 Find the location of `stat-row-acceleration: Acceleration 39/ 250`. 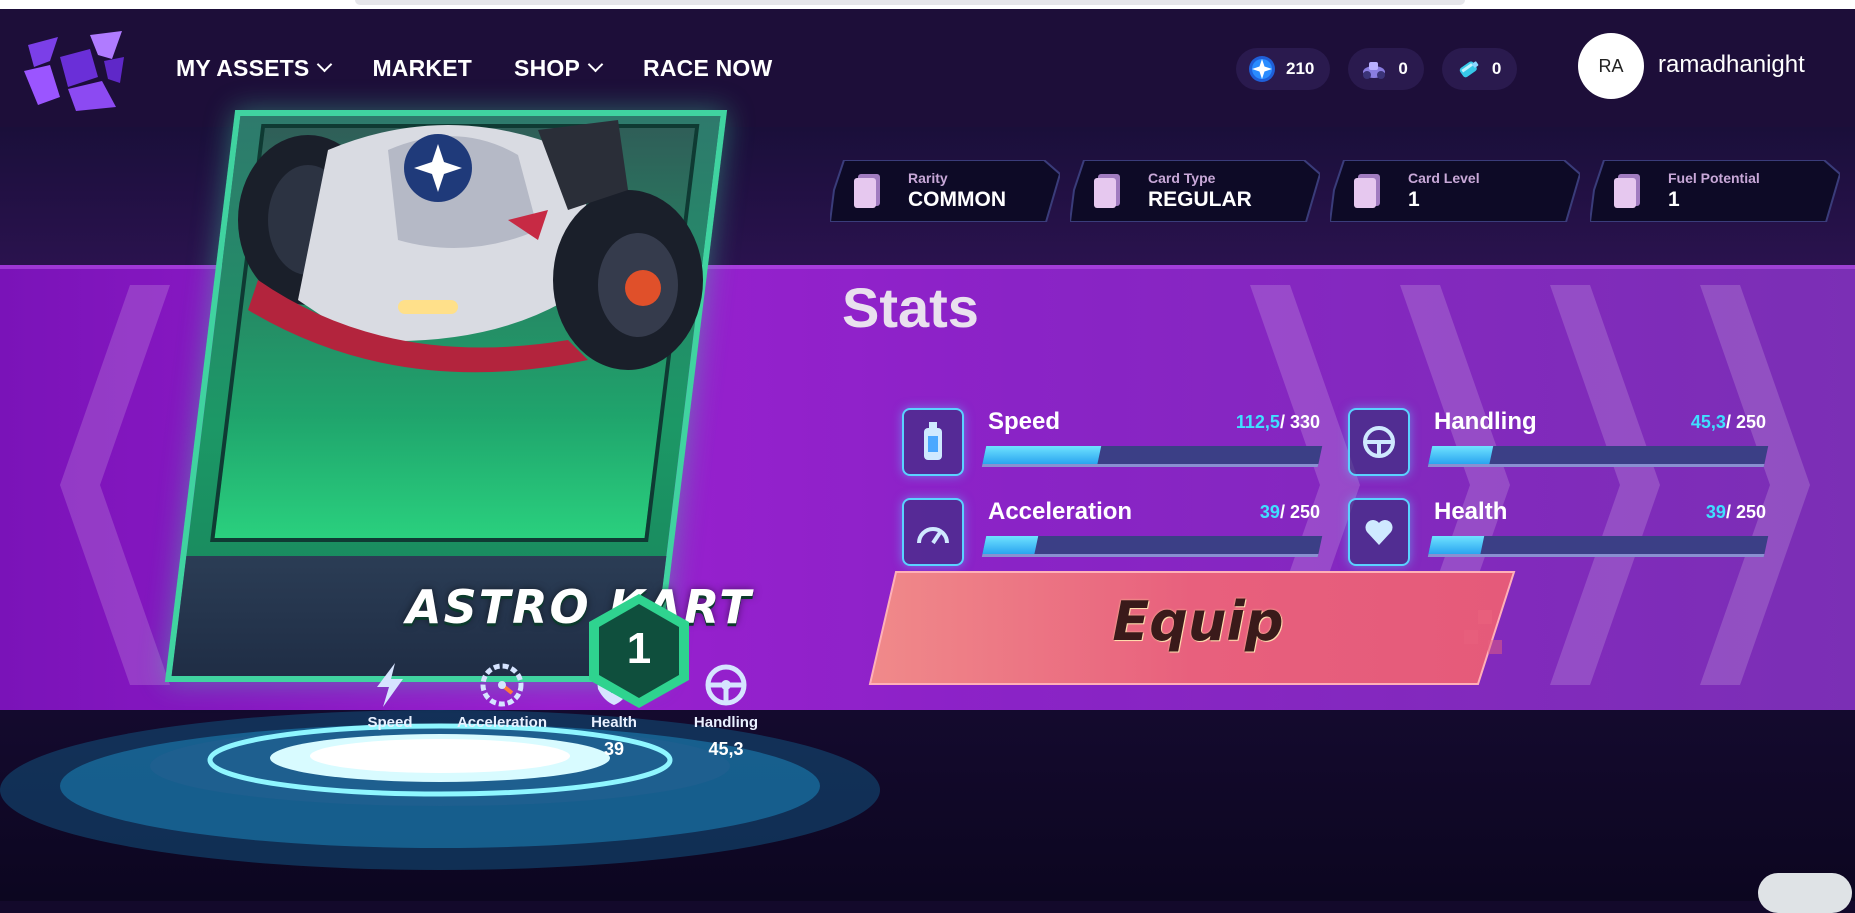

stat-row-acceleration: Acceleration 39/ 250 is located at coordinates (1112, 533).